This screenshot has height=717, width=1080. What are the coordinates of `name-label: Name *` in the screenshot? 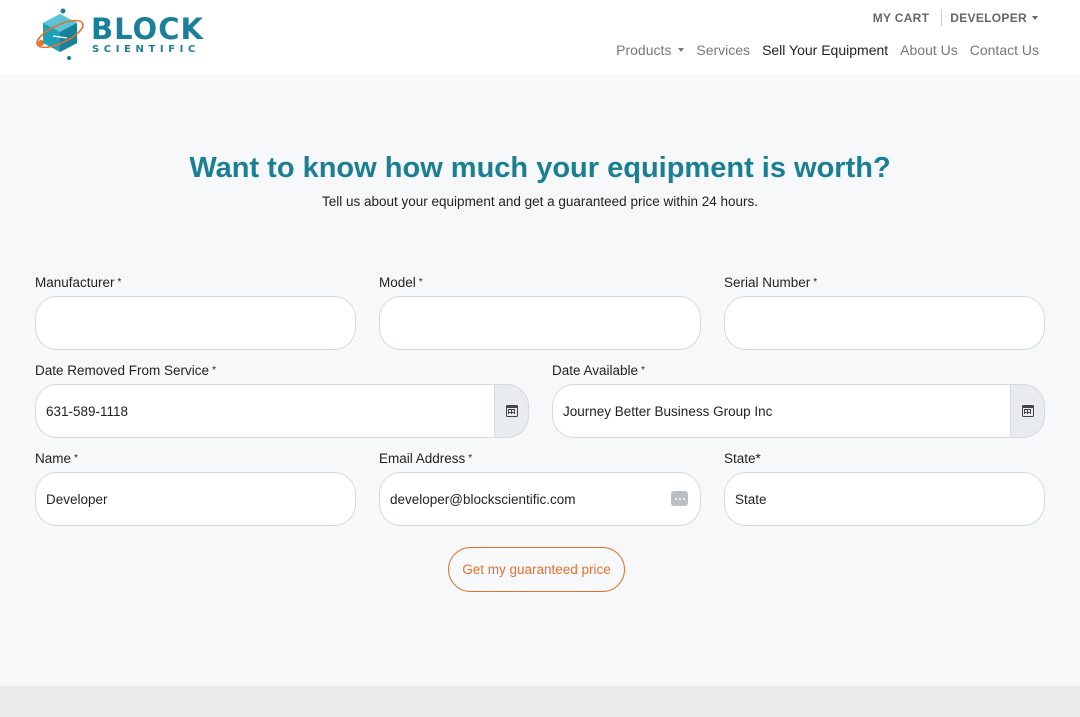 It's located at (56, 458).